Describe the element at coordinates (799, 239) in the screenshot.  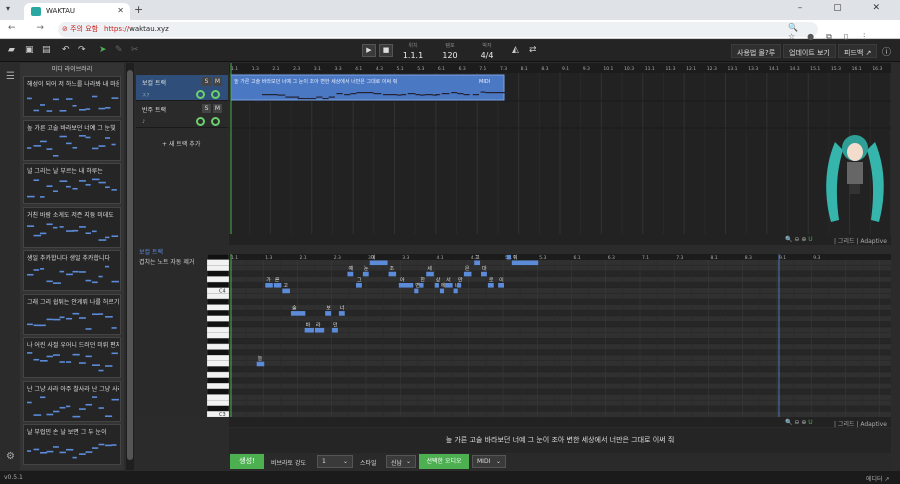
I see `arrange-zoom-icons: 🔍 ⊖ ⊕ U` at that location.